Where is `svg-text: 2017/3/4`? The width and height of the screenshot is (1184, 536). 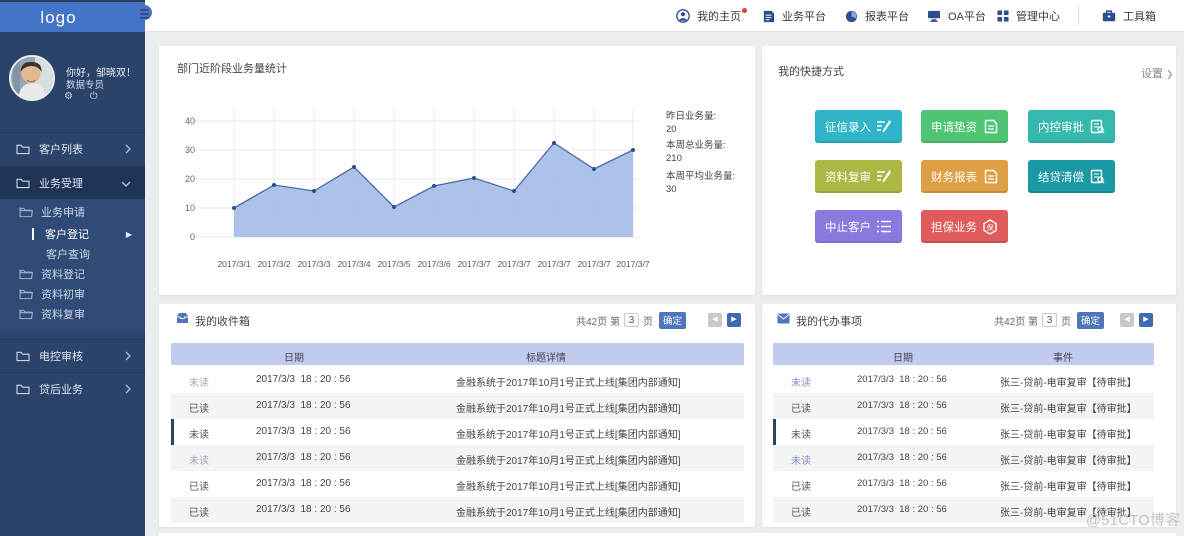
svg-text: 2017/3/4 is located at coordinates (353, 264).